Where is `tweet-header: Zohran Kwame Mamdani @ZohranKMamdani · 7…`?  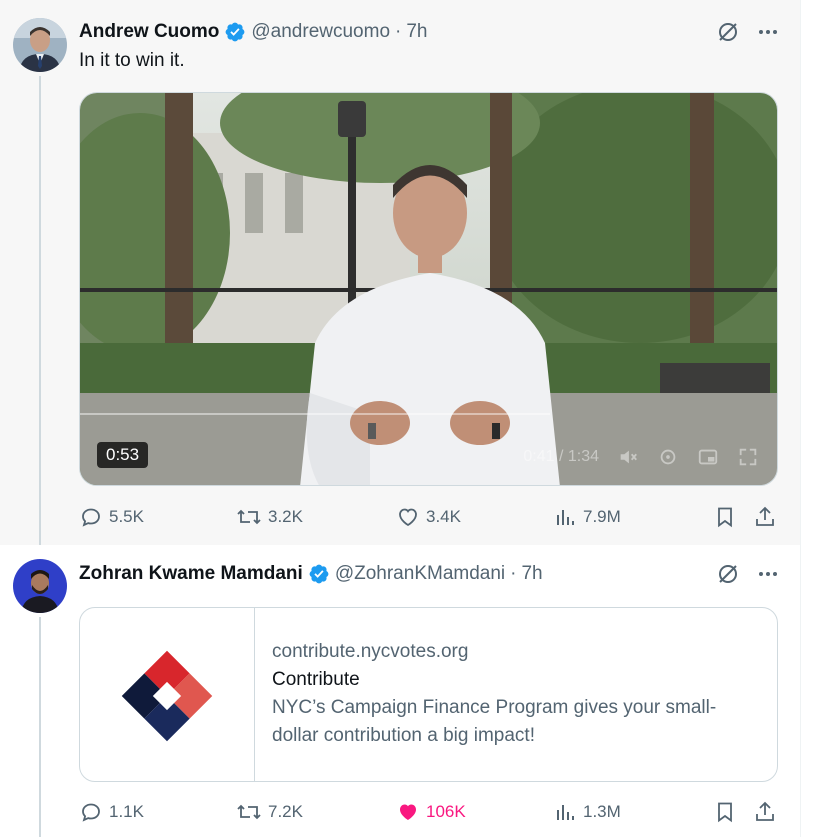 tweet-header: Zohran Kwame Mamdani @ZohranKMamdani · 7… is located at coordinates (311, 574).